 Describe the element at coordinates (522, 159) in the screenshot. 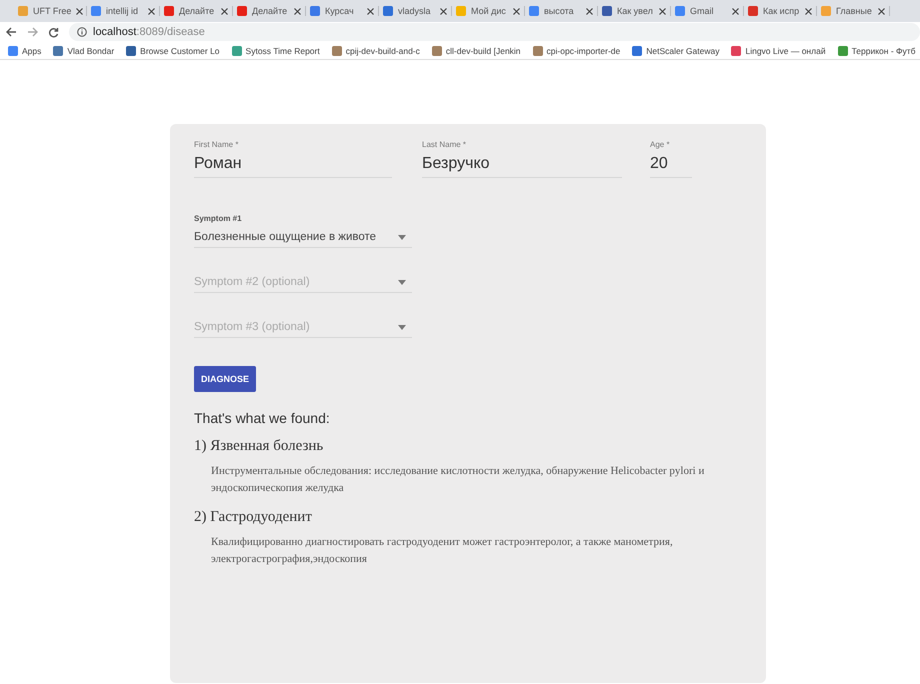

I see `text-field: Last Name * Безручко` at that location.